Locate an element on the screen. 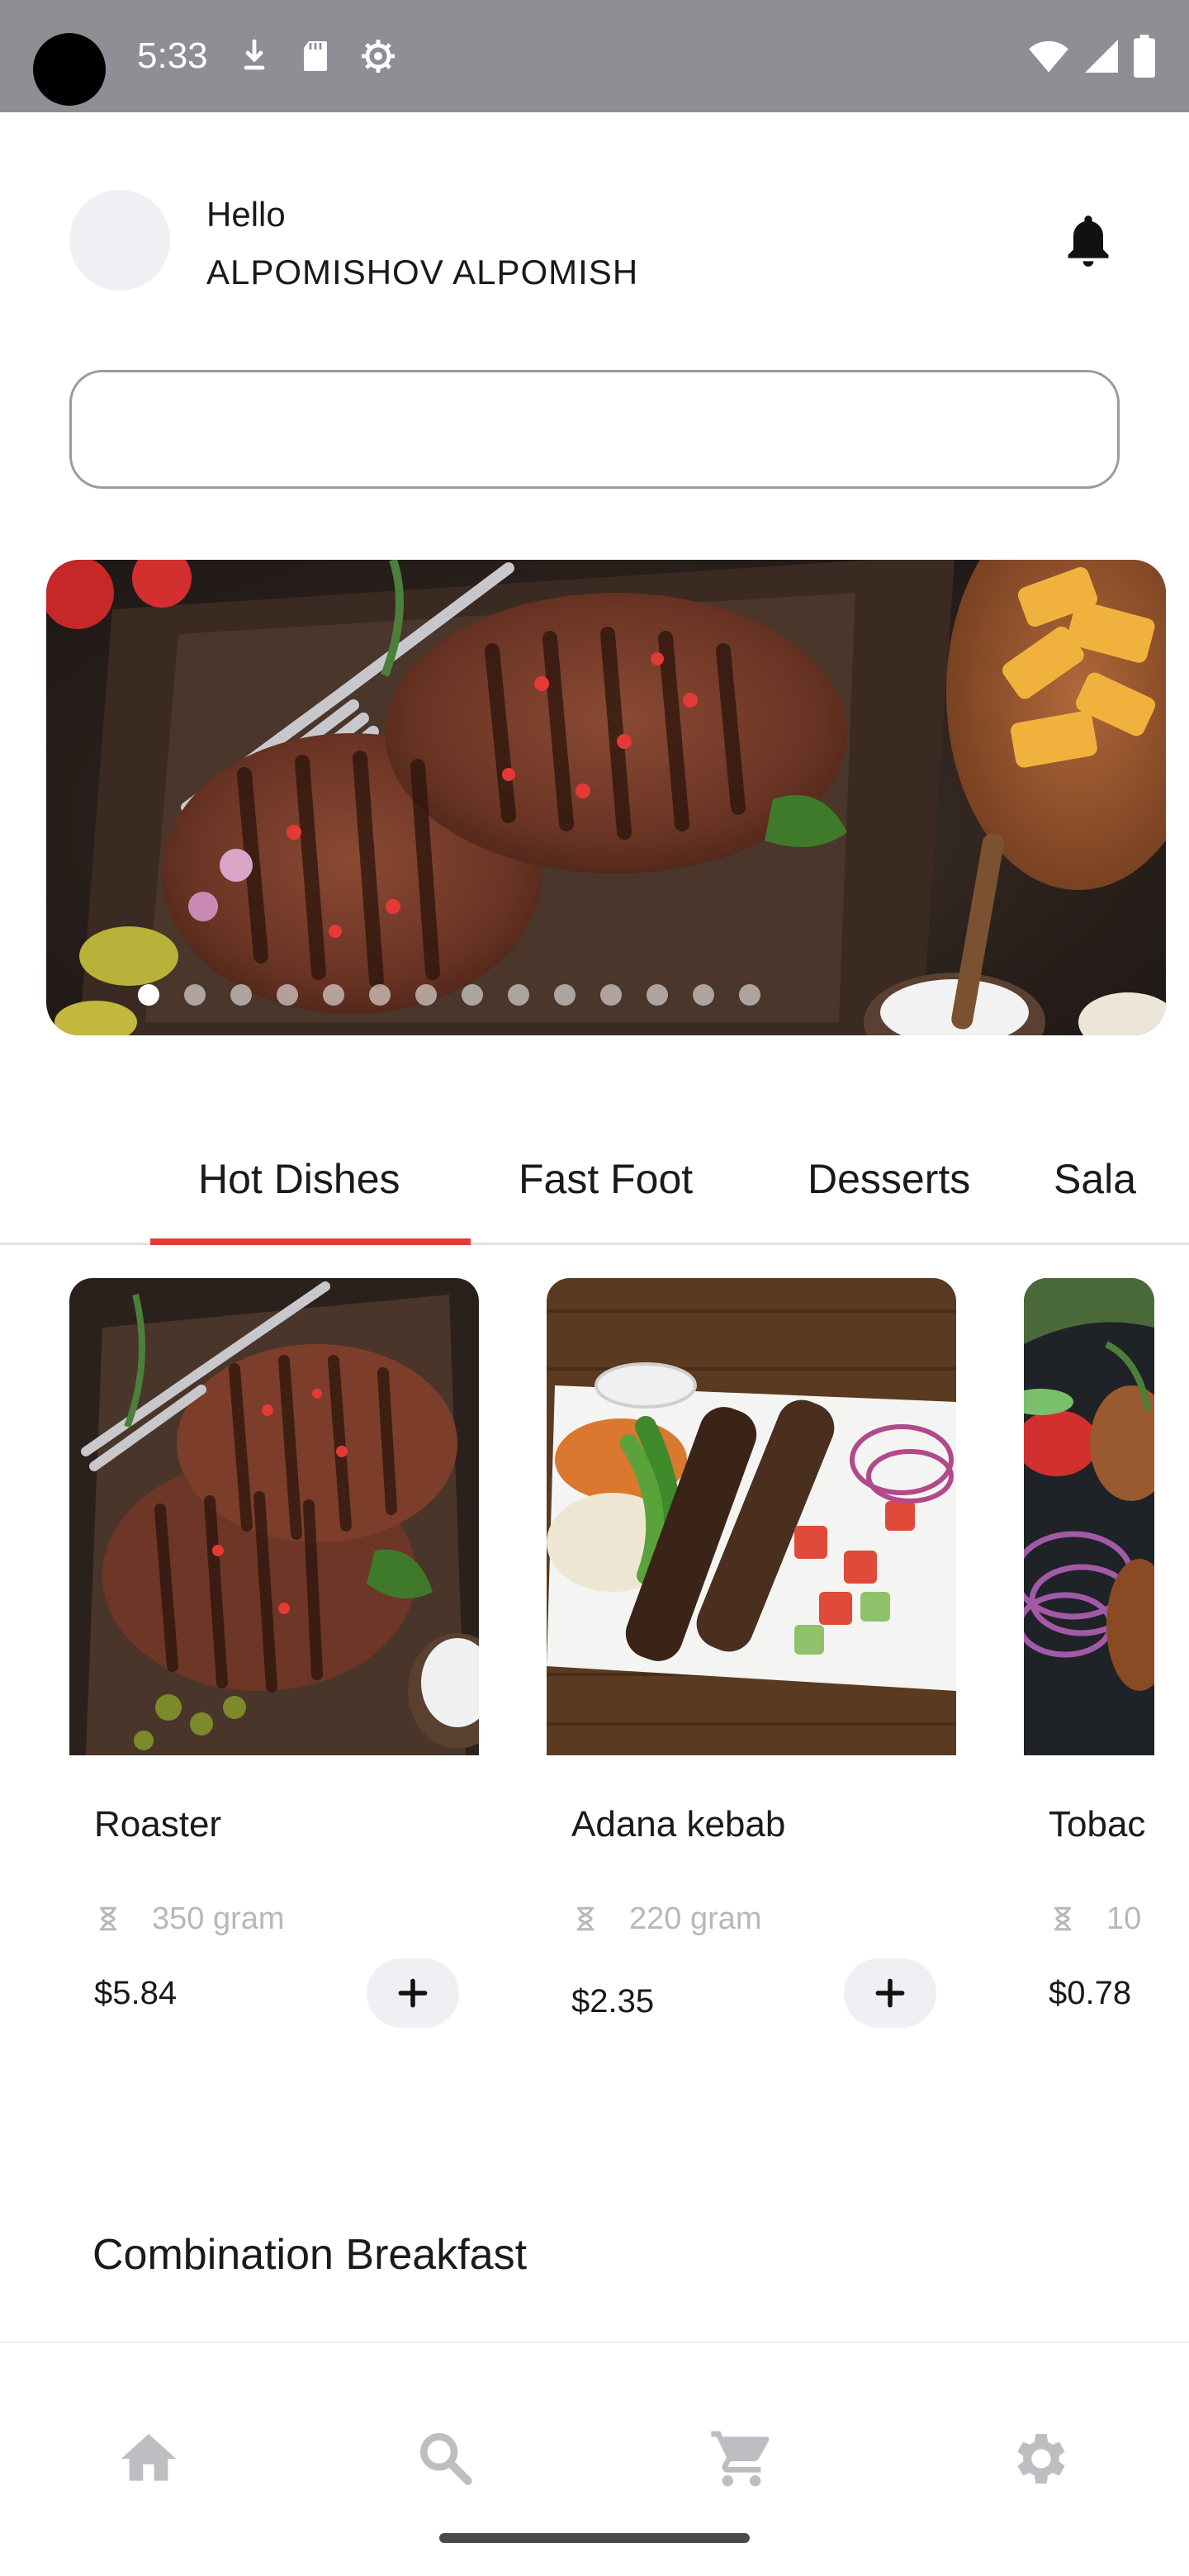 This screenshot has height=2576, width=1189. product-weight: 350 gram is located at coordinates (189, 1919).